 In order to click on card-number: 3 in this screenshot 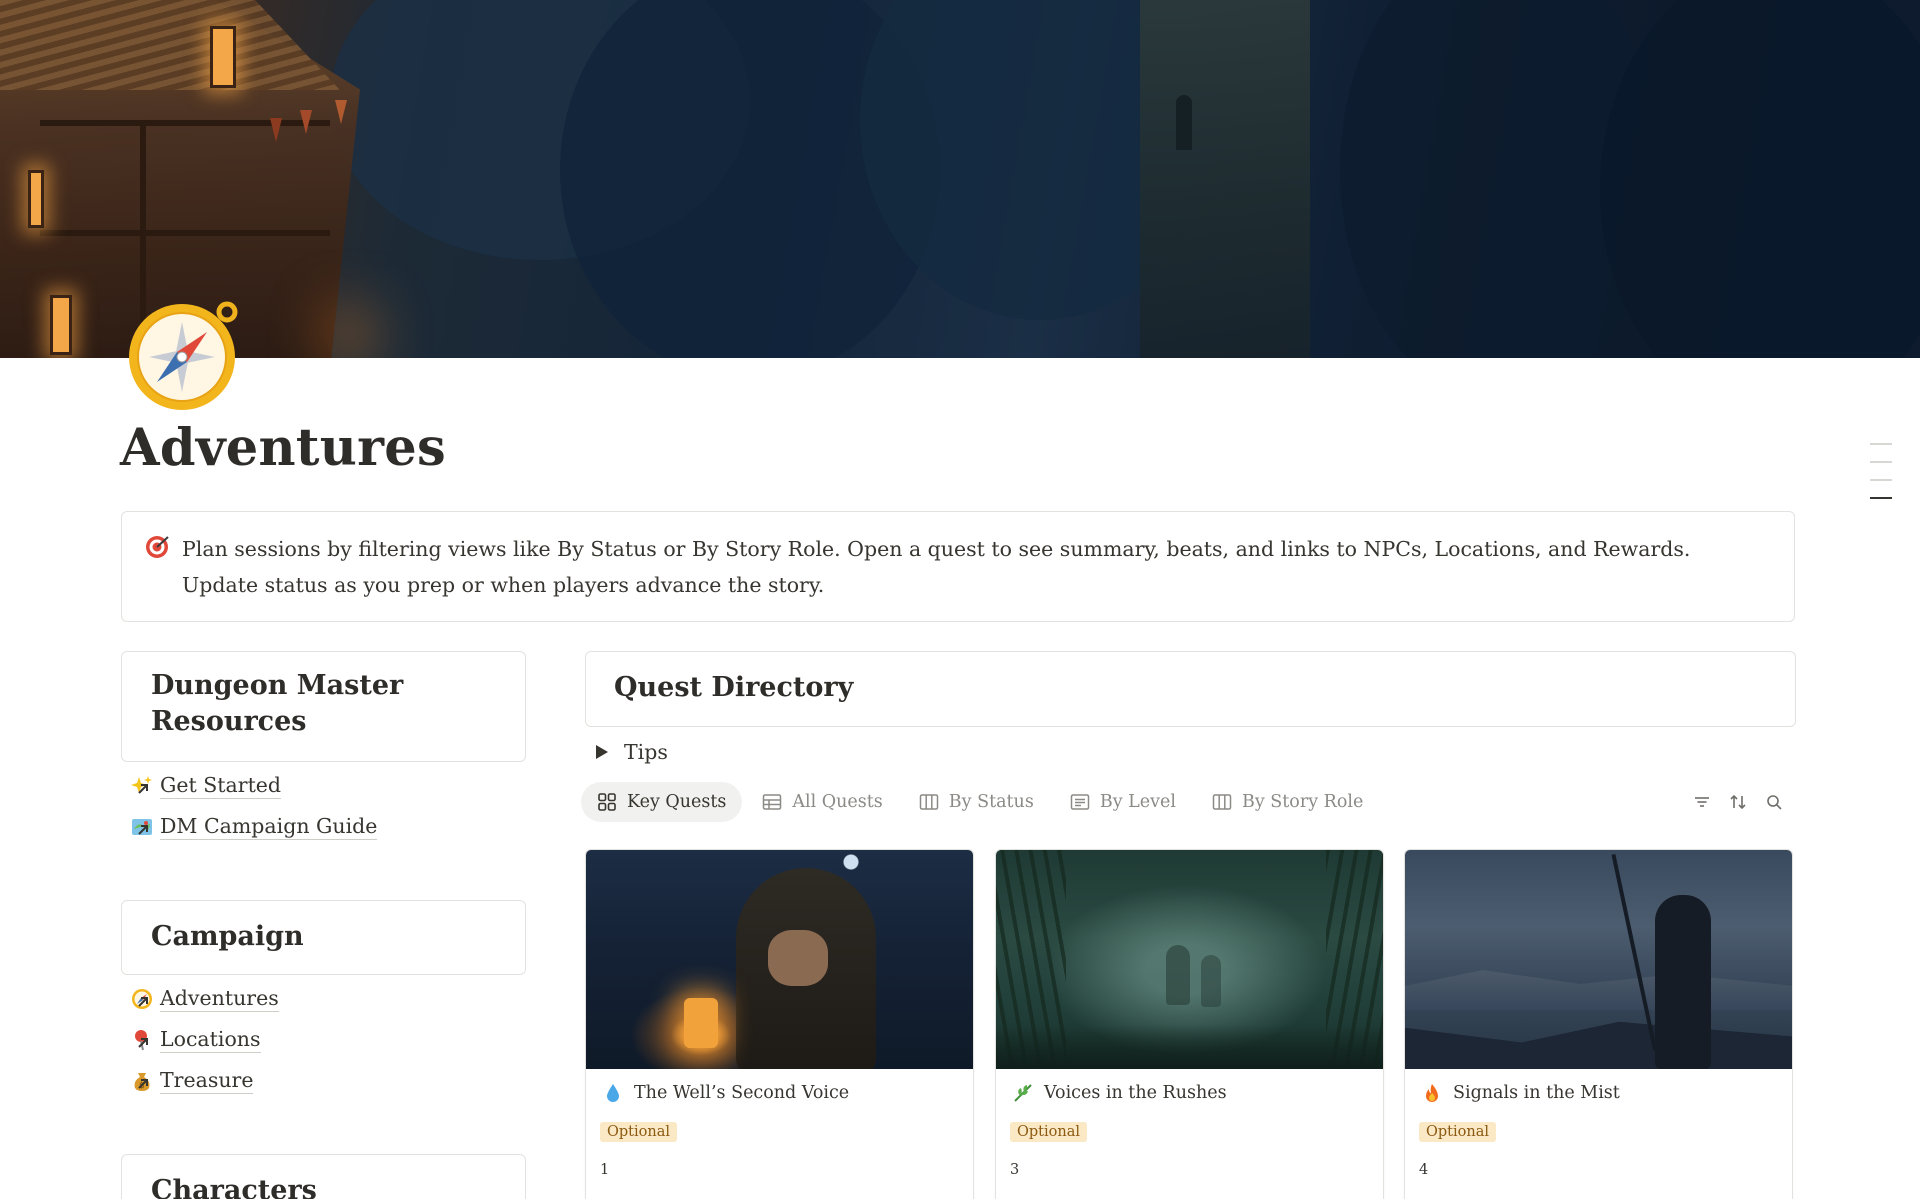, I will do `click(1015, 1170)`.